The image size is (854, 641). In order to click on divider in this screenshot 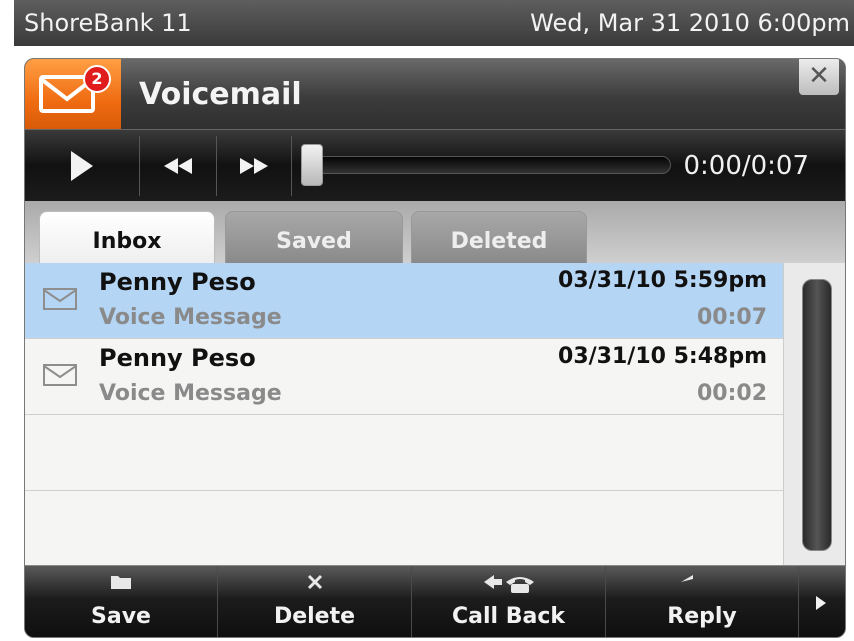, I will do `click(291, 166)`.